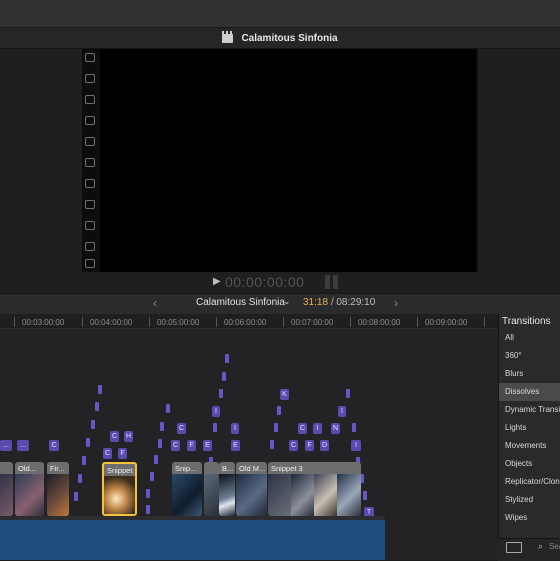 Image resolution: width=560 pixels, height=561 pixels. What do you see at coordinates (529, 464) in the screenshot?
I see `category-objects: Objects` at bounding box center [529, 464].